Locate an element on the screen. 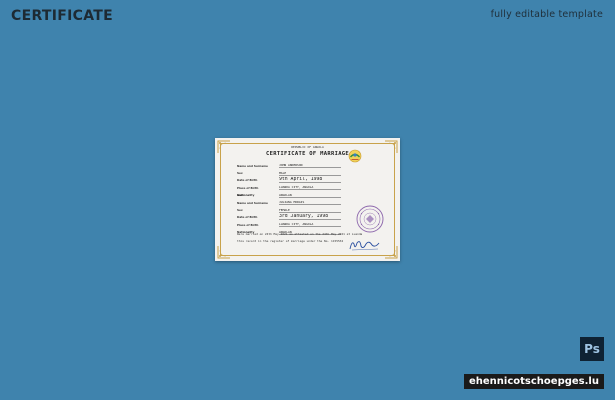  detail-row: Name and Surname JULIANA MORAIS is located at coordinates (289, 202).